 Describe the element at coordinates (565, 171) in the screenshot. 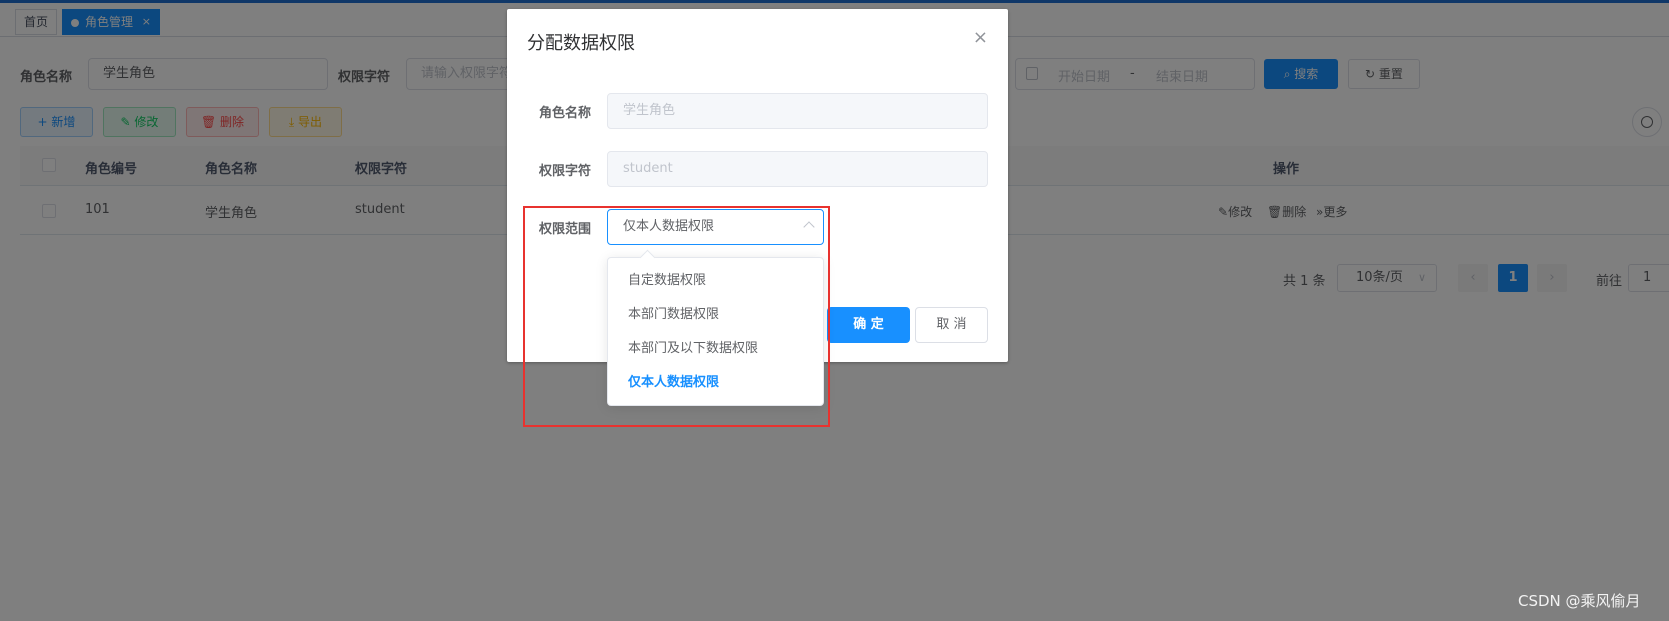

I see `dialog-perm-label: 权限字符` at that location.